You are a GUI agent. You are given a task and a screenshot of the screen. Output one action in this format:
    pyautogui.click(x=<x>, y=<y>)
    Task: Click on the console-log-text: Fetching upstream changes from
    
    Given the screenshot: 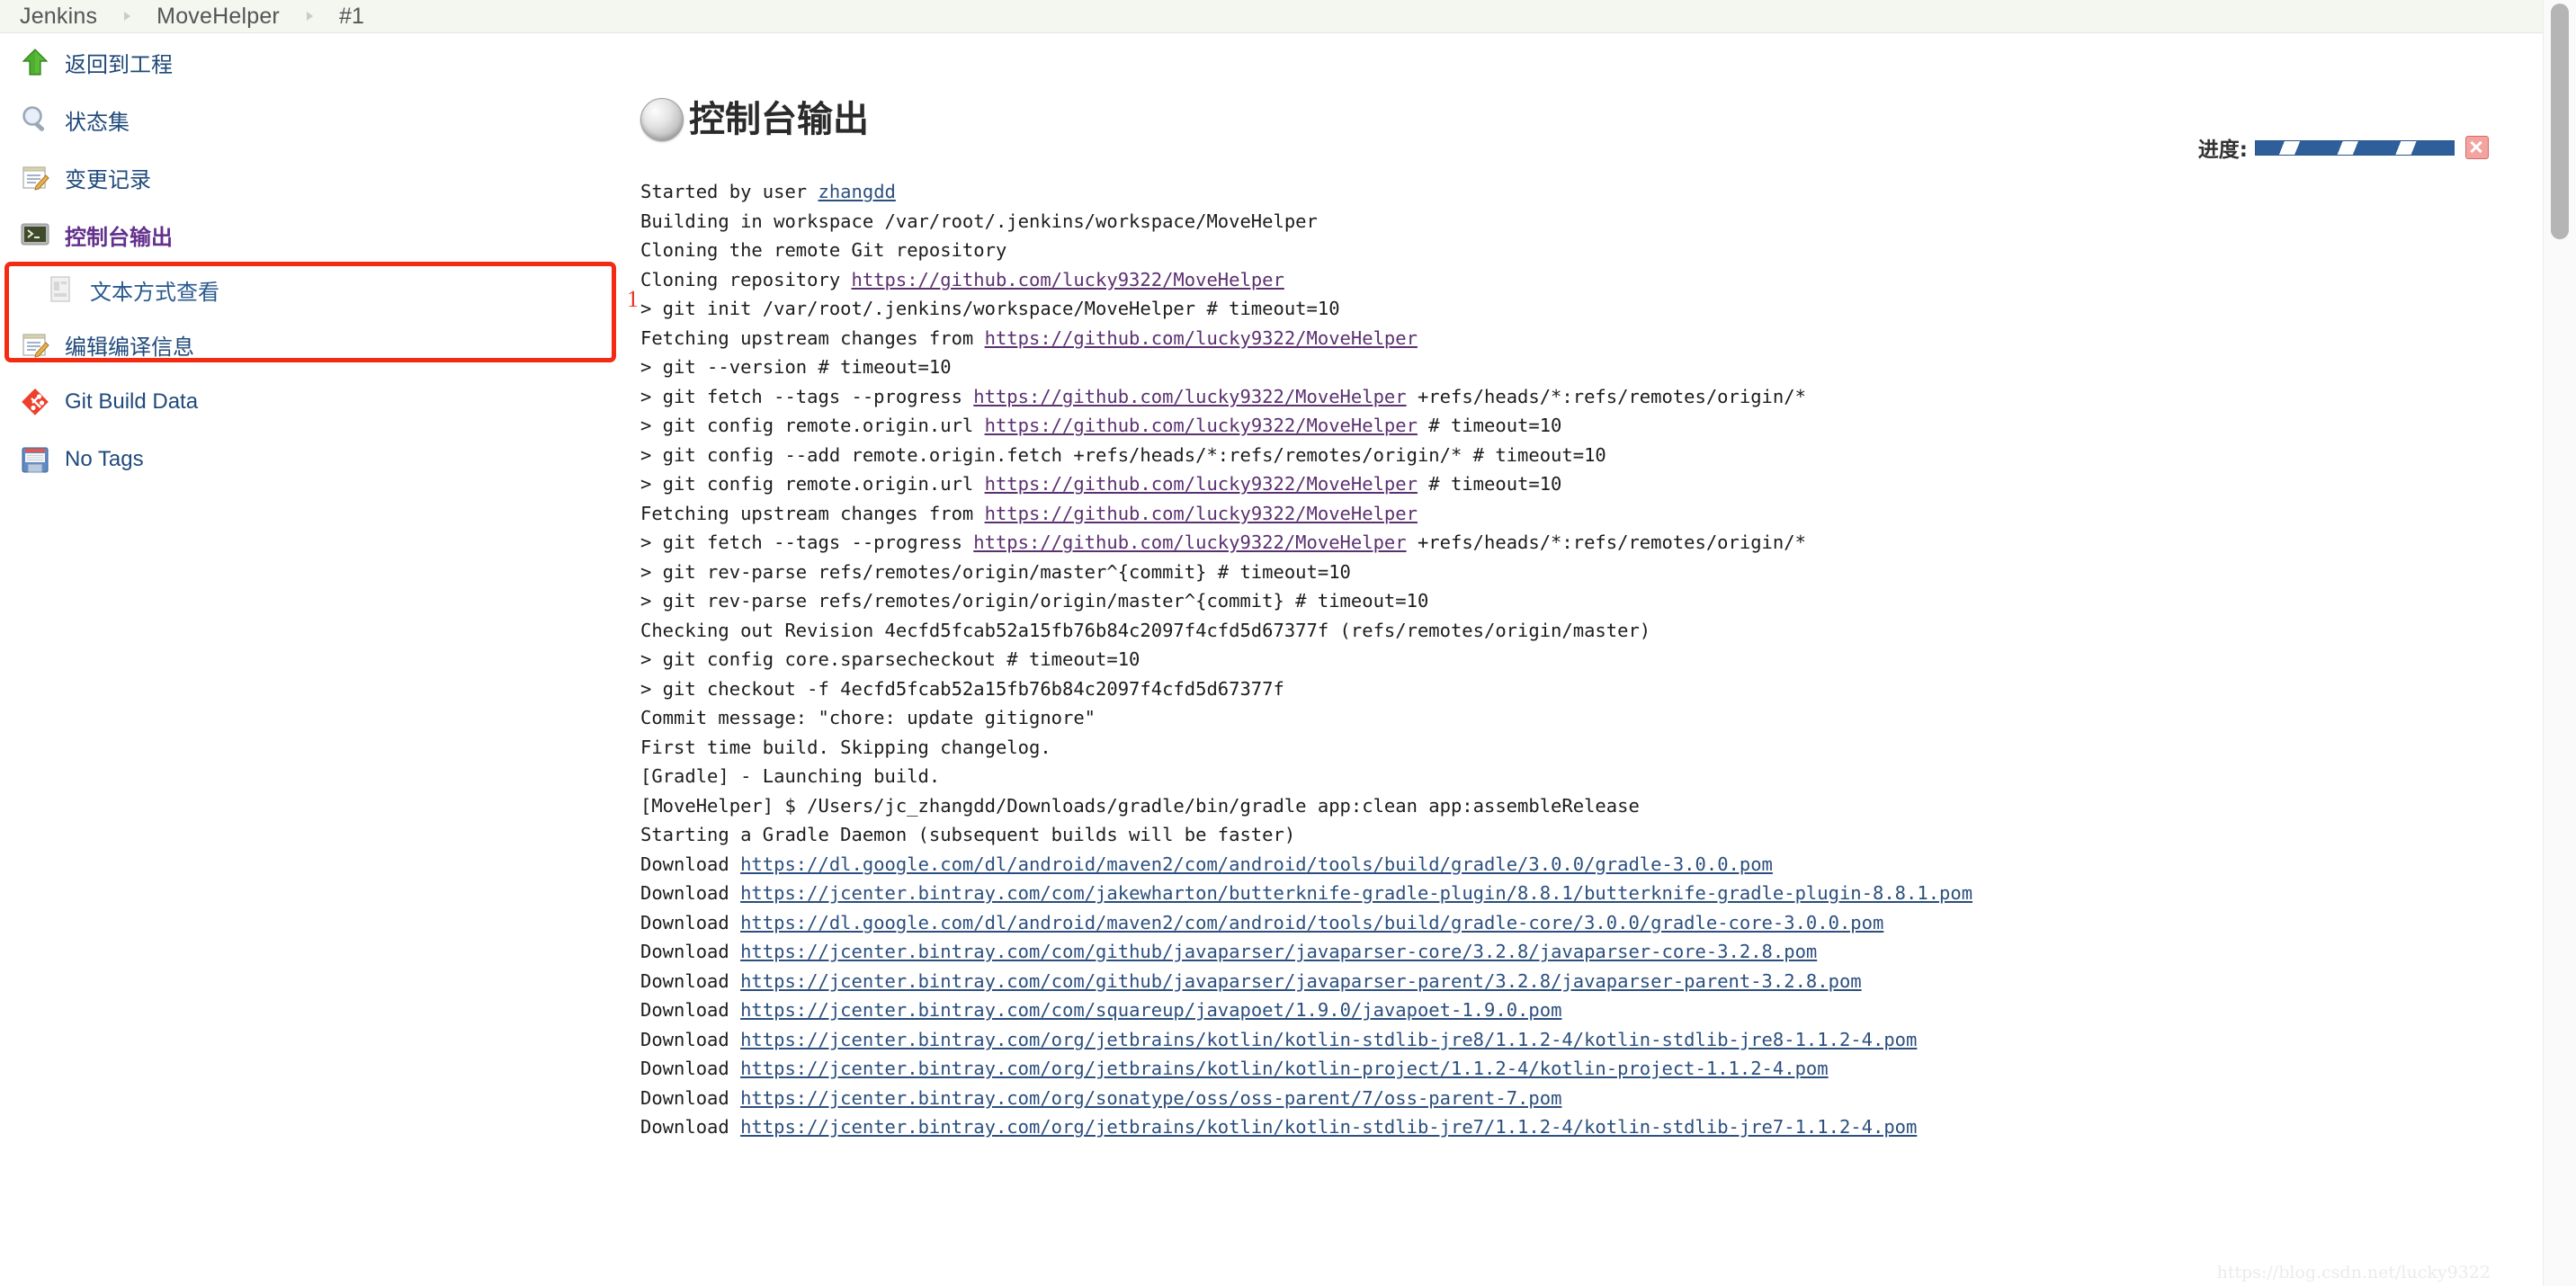 What is the action you would take?
    pyautogui.click(x=812, y=337)
    